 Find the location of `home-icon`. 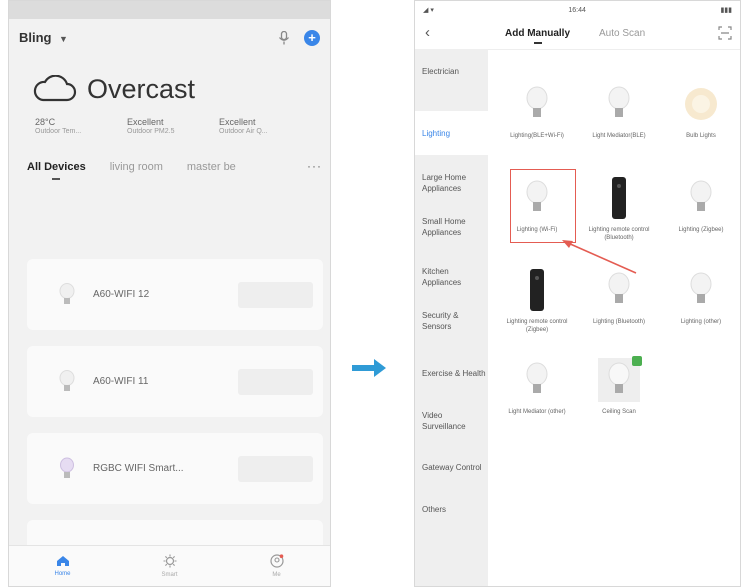

home-icon is located at coordinates (62, 561).